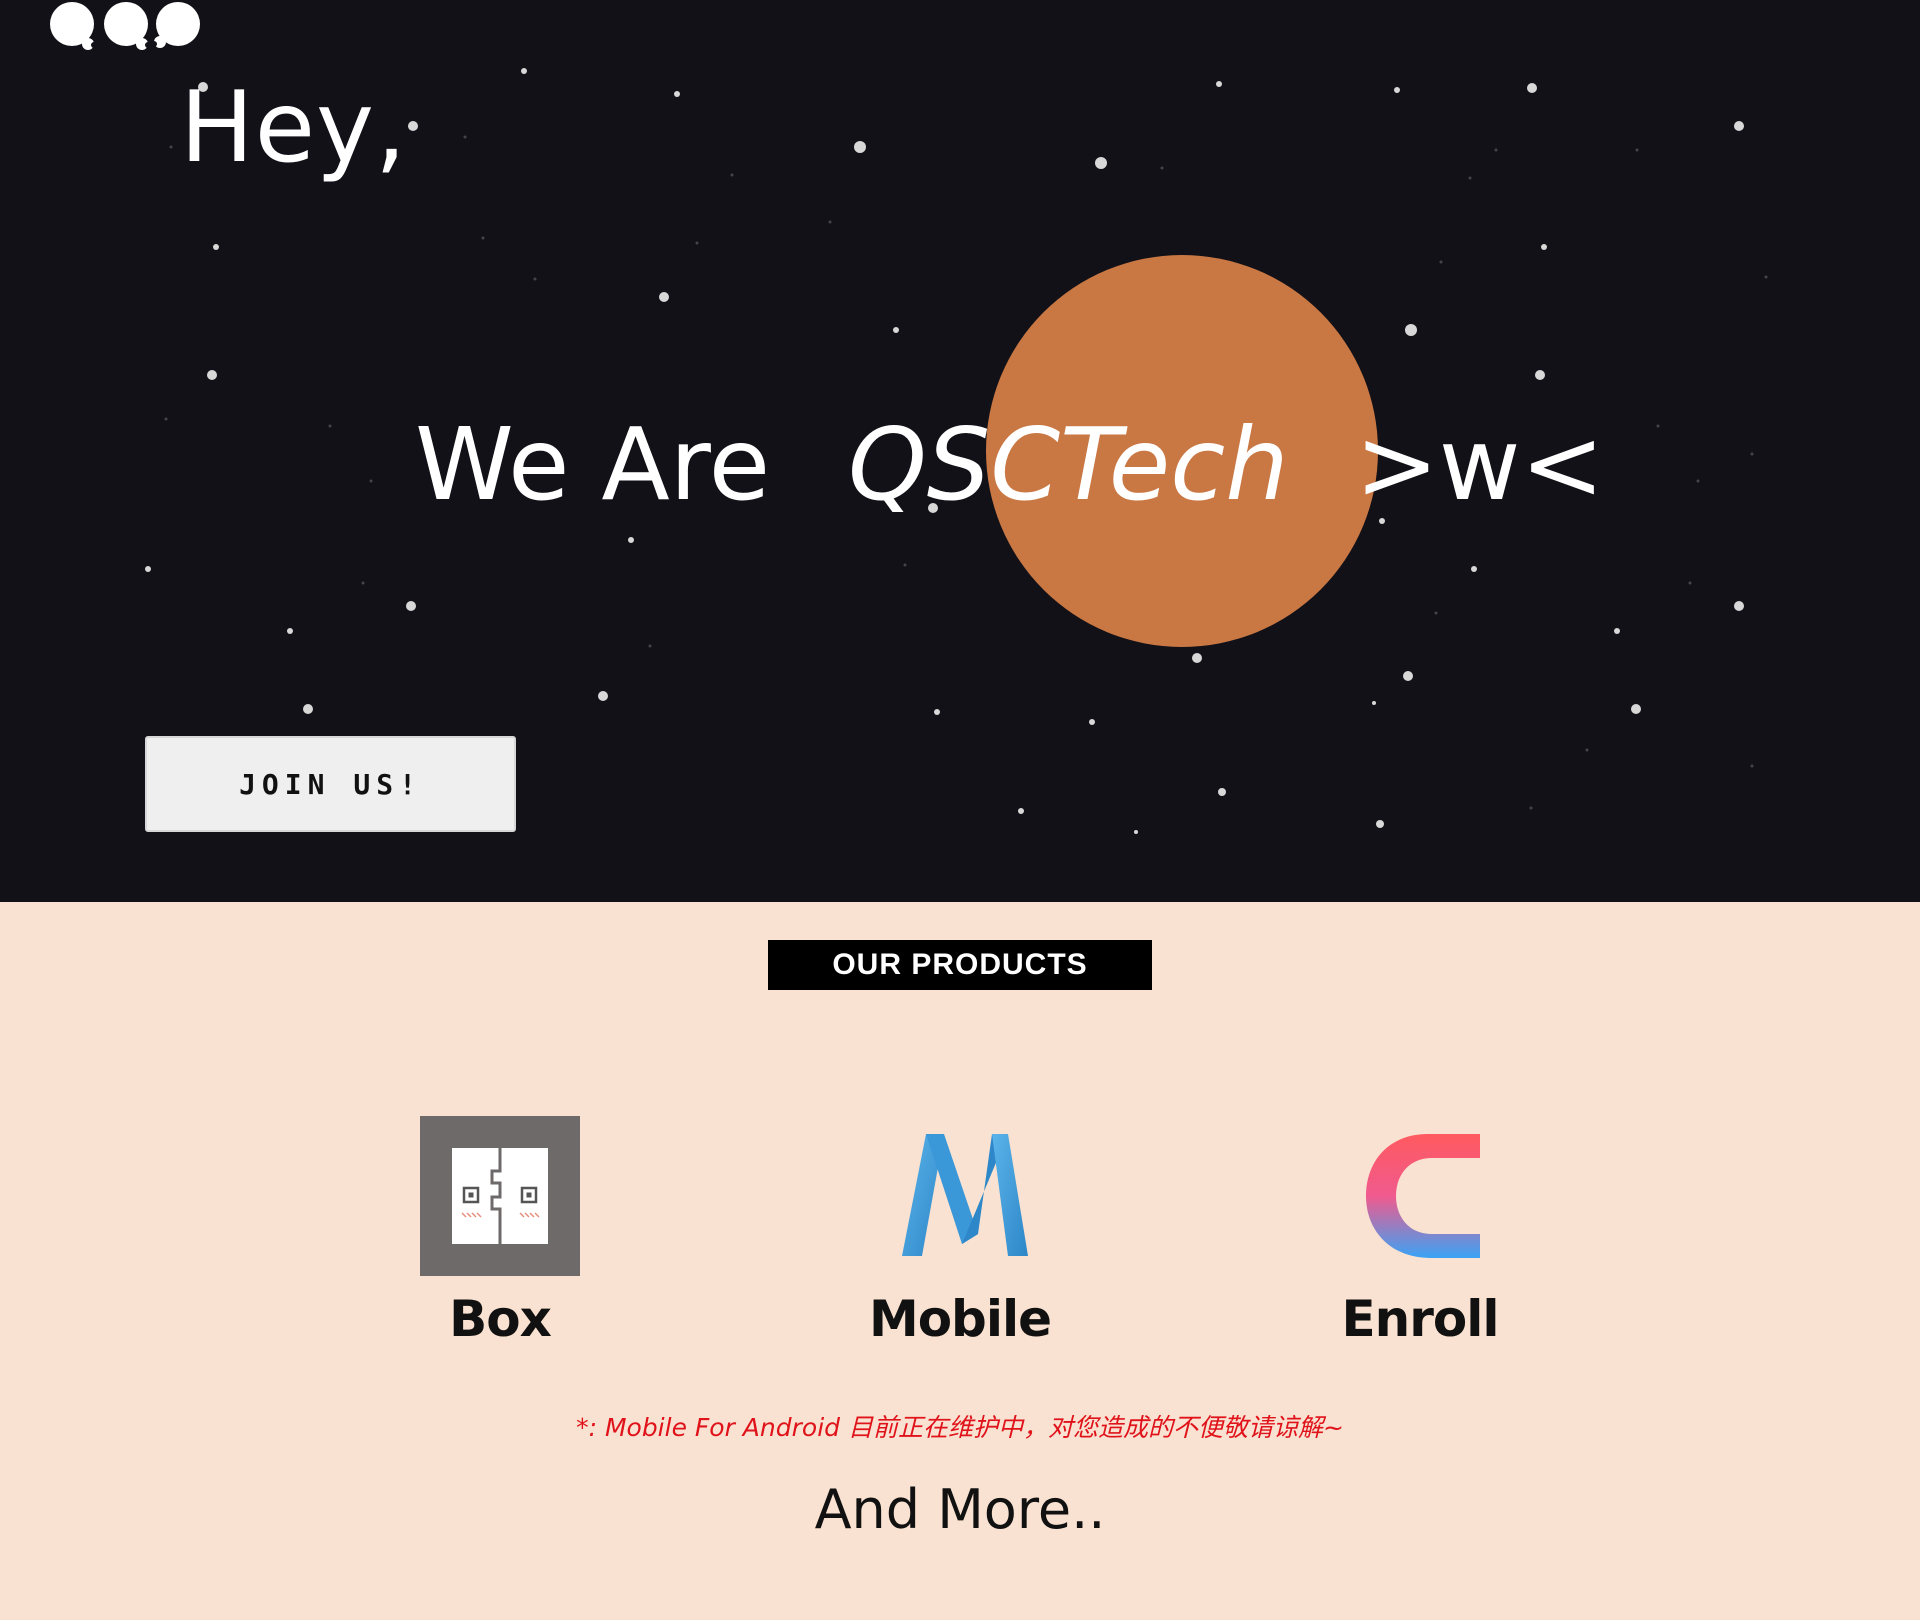 The image size is (1920, 1620). I want to click on three-bubbles-logo-icon, so click(126, 25).